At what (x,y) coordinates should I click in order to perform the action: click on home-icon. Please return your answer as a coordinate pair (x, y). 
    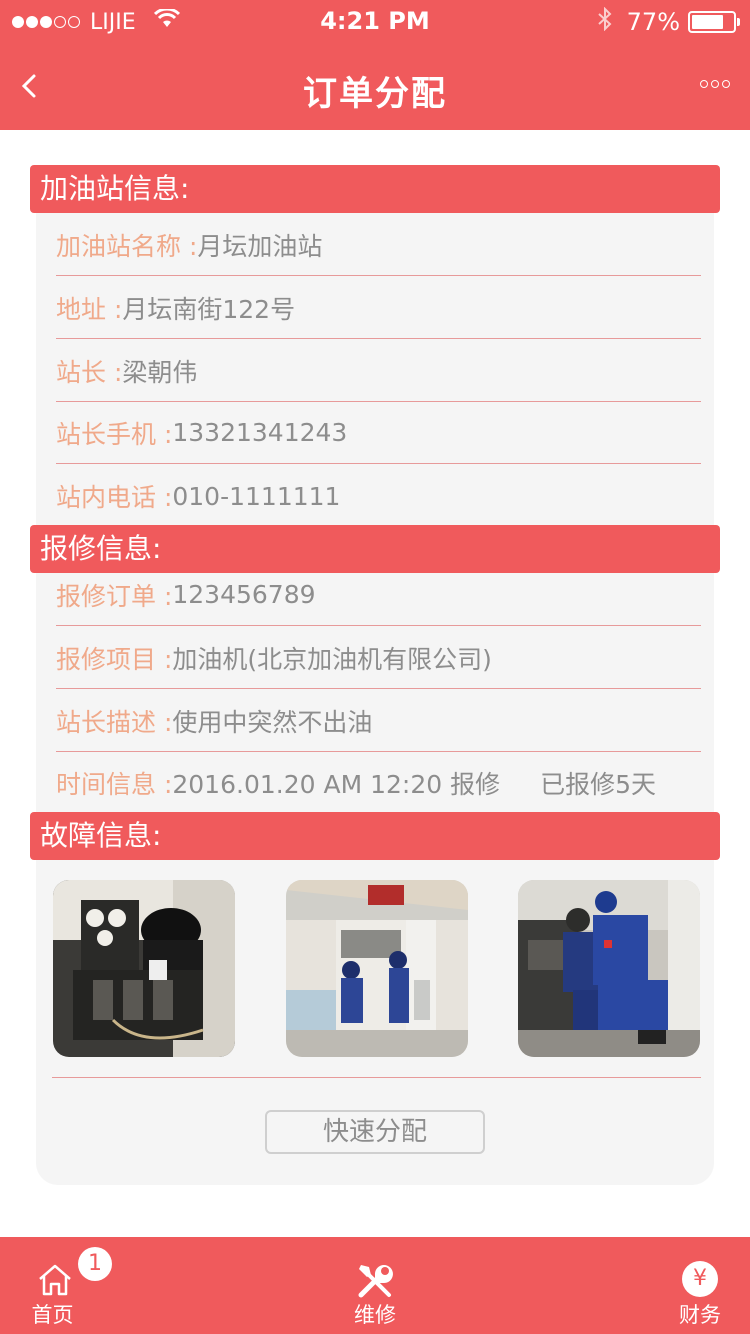
    Looking at the image, I should click on (55, 1282).